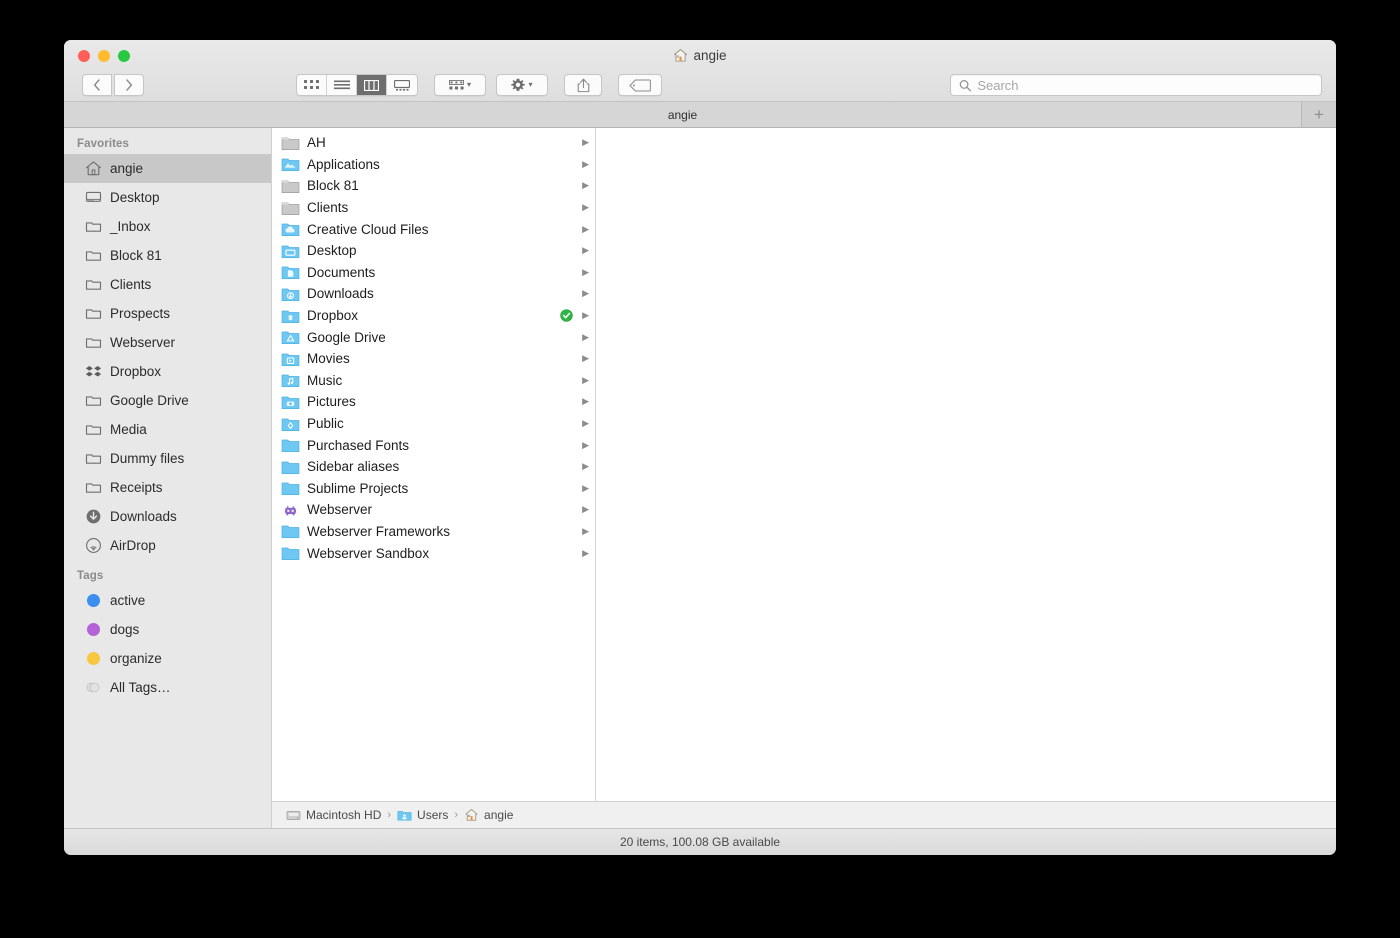 The height and width of the screenshot is (938, 1400). What do you see at coordinates (433, 359) in the screenshot?
I see `table-row: Movies ▶` at bounding box center [433, 359].